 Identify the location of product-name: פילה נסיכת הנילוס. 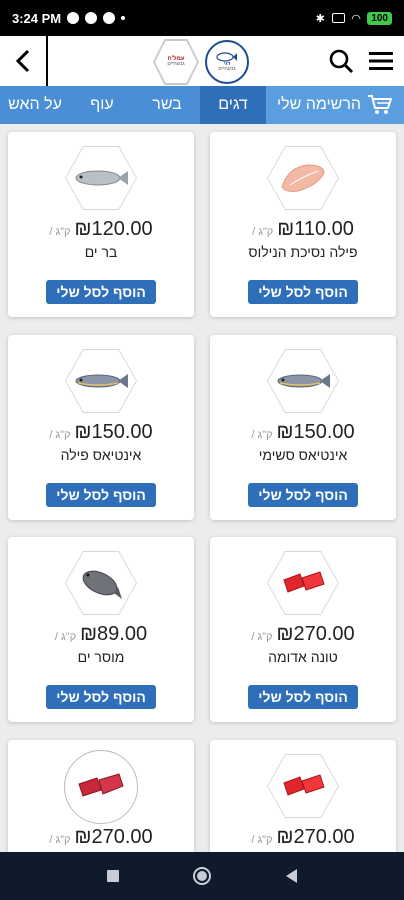
(303, 252).